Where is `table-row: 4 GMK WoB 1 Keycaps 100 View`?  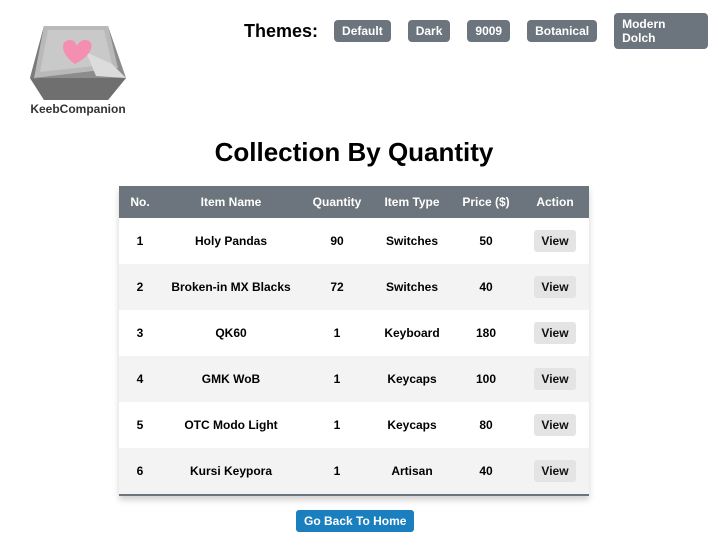
table-row: 4 GMK WoB 1 Keycaps 100 View is located at coordinates (354, 379).